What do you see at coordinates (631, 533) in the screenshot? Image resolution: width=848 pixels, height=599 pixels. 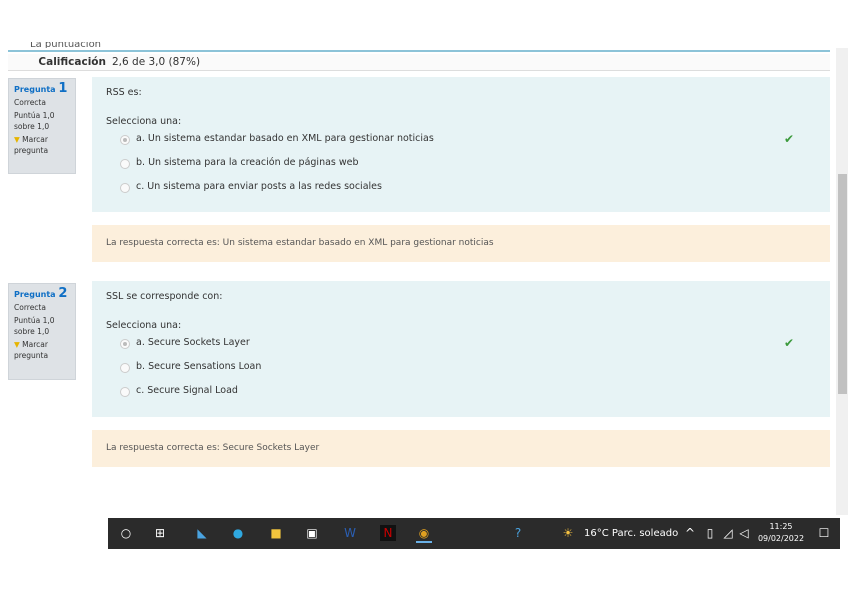 I see `weather-text: 16°C Parc. soleado` at bounding box center [631, 533].